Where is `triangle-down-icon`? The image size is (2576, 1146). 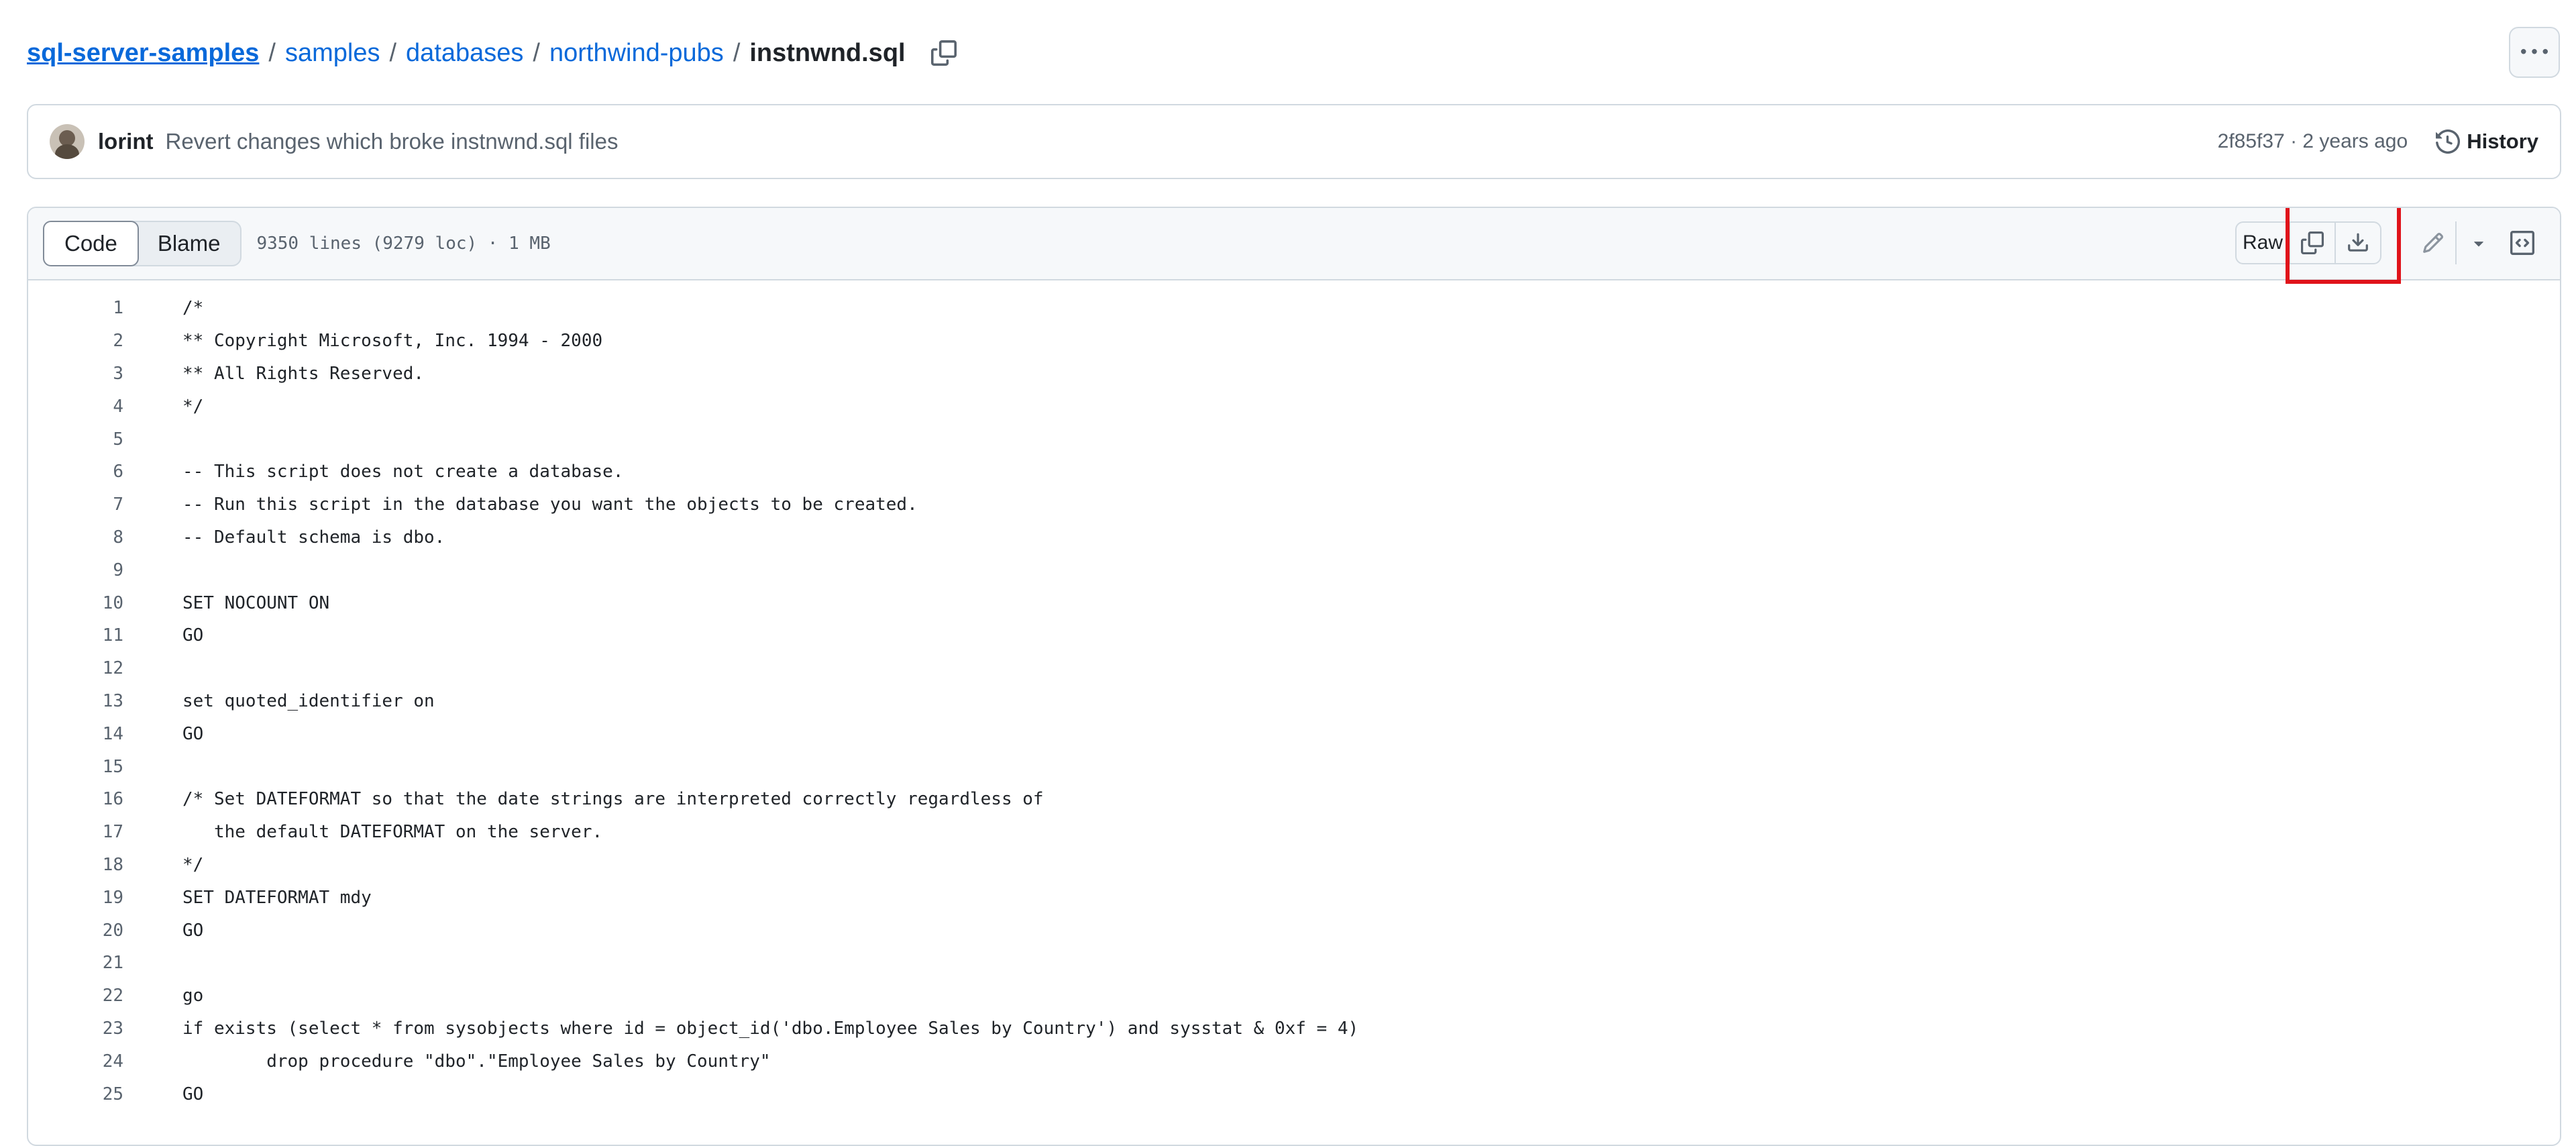
triangle-down-icon is located at coordinates (2478, 244).